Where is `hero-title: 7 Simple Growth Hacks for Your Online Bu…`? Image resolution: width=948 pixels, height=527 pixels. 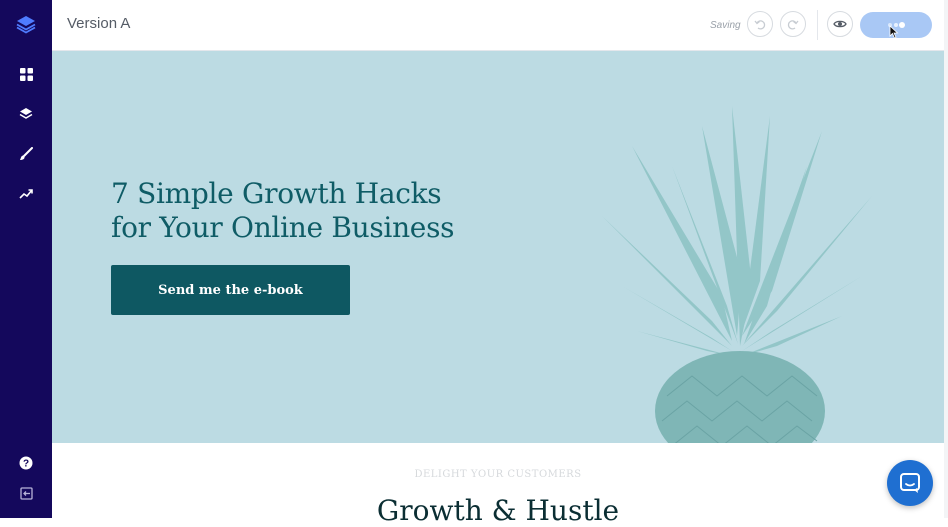
hero-title: 7 Simple Growth Hacks for Your Online Bu… is located at coordinates (283, 211).